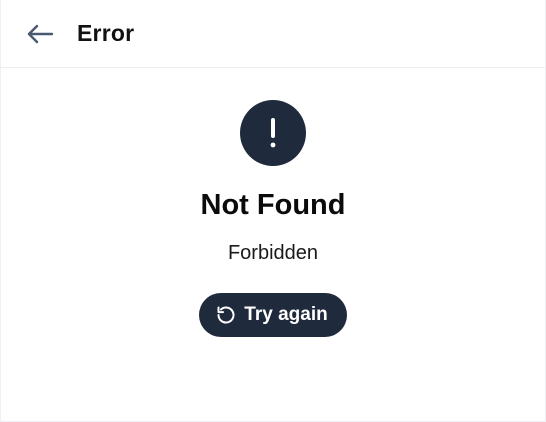 Image resolution: width=546 pixels, height=422 pixels. What do you see at coordinates (273, 205) in the screenshot?
I see `error-title: Not Found` at bounding box center [273, 205].